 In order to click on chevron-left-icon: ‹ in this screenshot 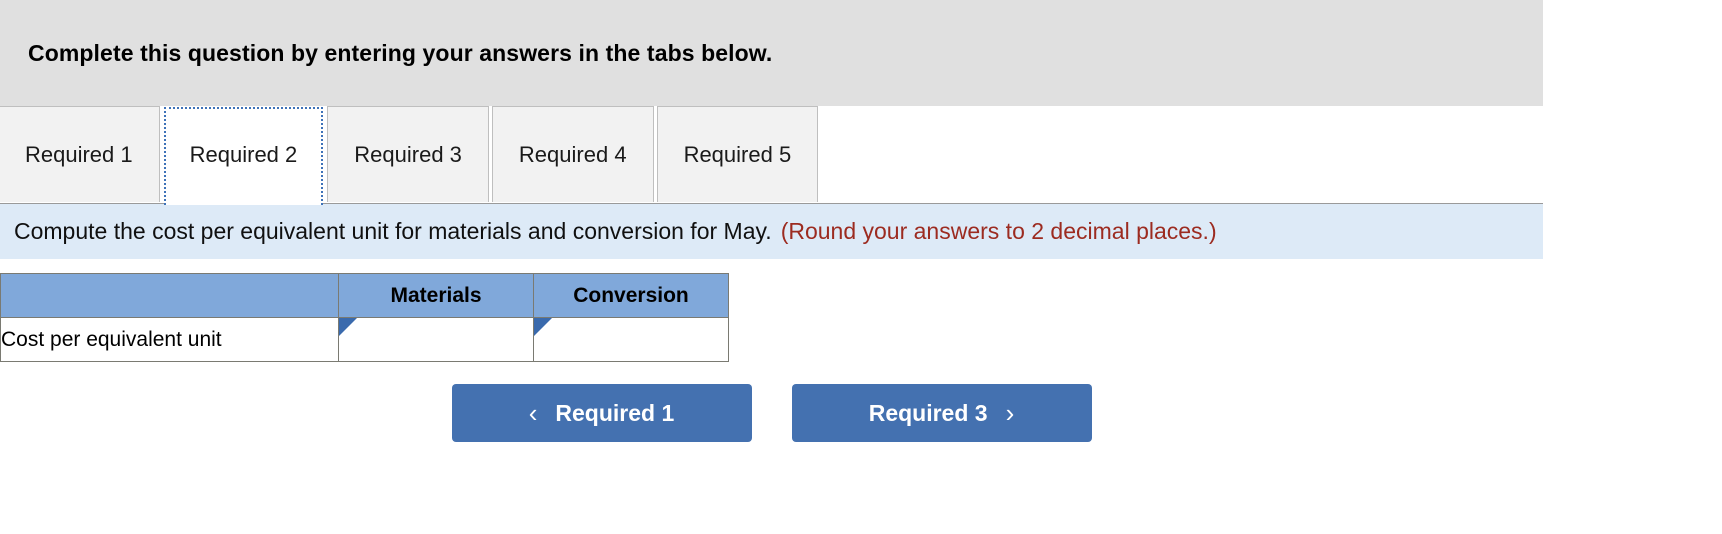, I will do `click(533, 413)`.